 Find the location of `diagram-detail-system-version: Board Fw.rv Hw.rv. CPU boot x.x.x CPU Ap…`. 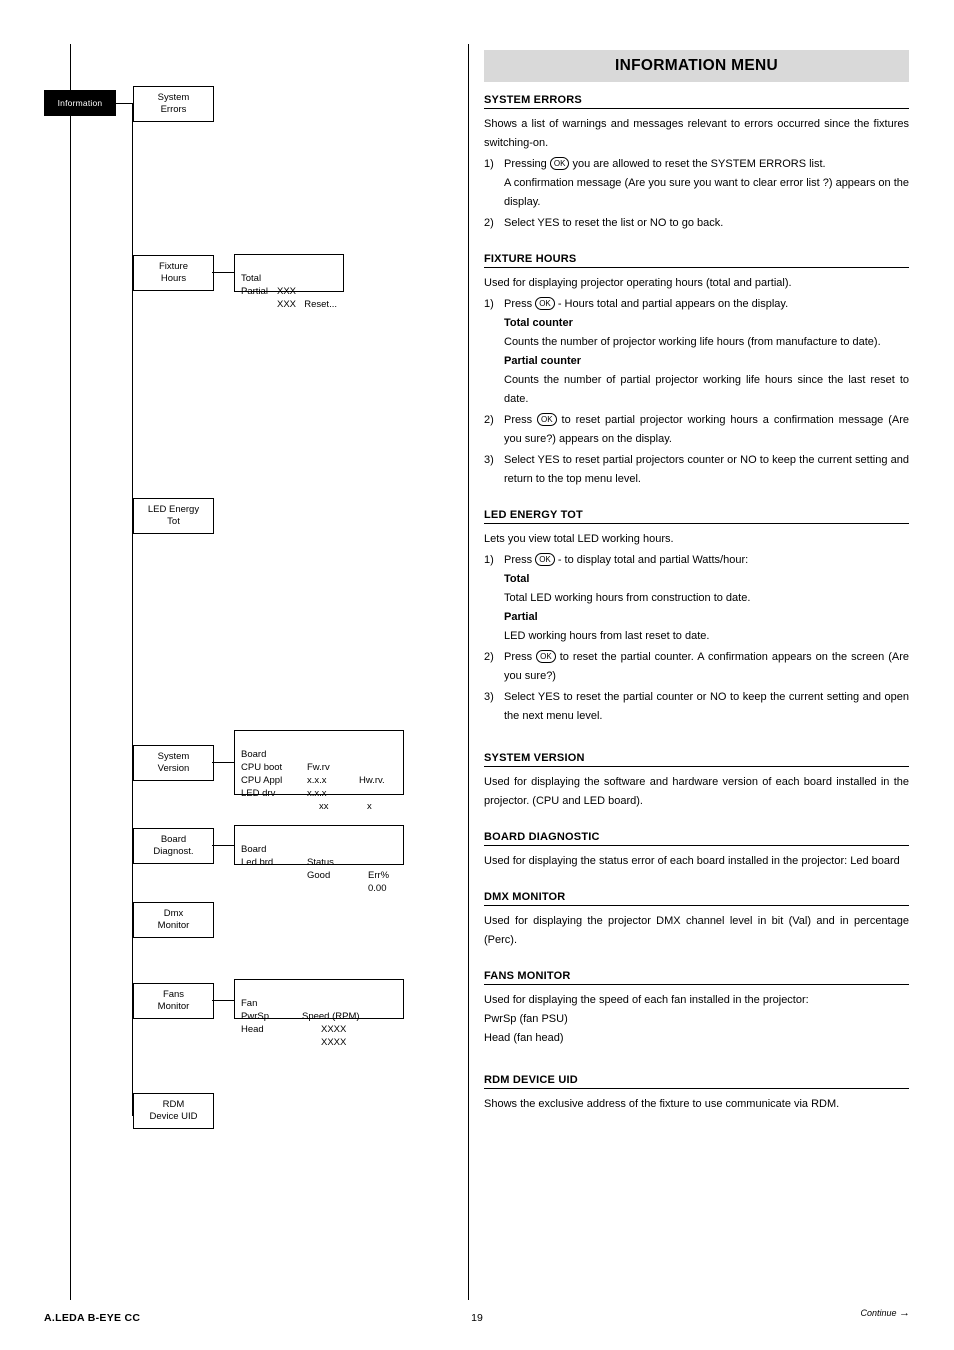

diagram-detail-system-version: Board Fw.rv Hw.rv. CPU boot x.x.x CPU Ap… is located at coordinates (319, 771).